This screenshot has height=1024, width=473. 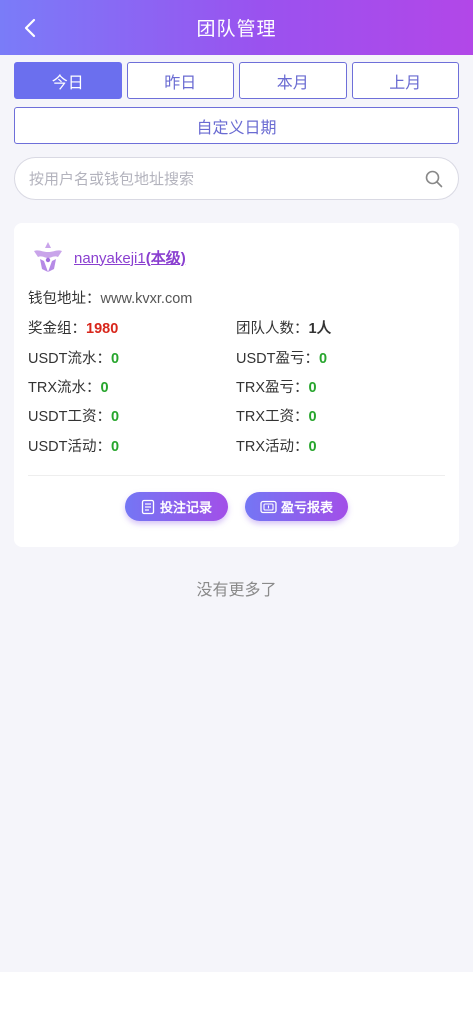 I want to click on usdt-pnl-row: USDT盈亏：0, so click(x=282, y=359).